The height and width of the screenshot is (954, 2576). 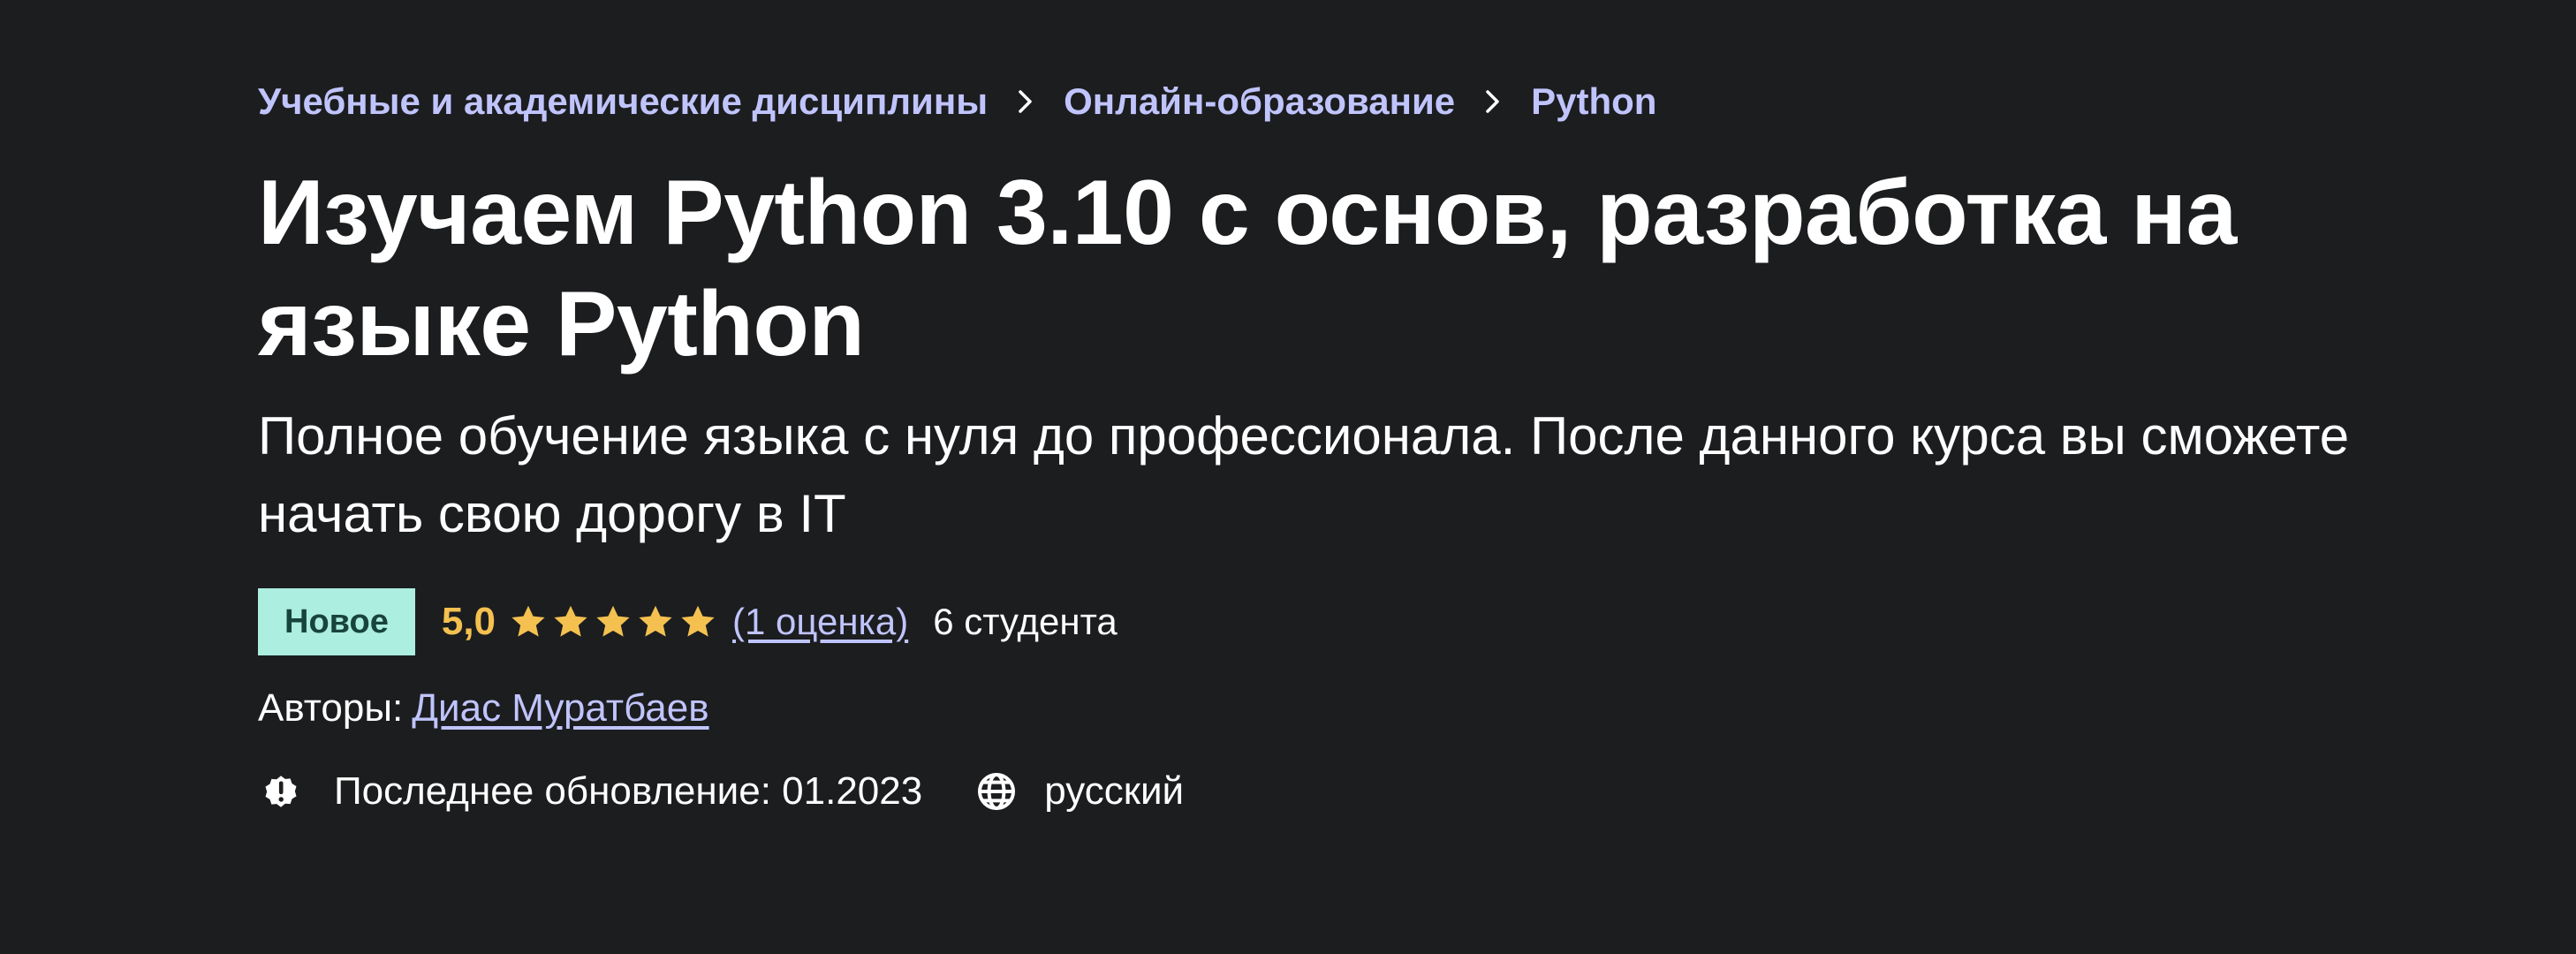 What do you see at coordinates (331, 708) in the screenshot?
I see `authors-label: Авторы:` at bounding box center [331, 708].